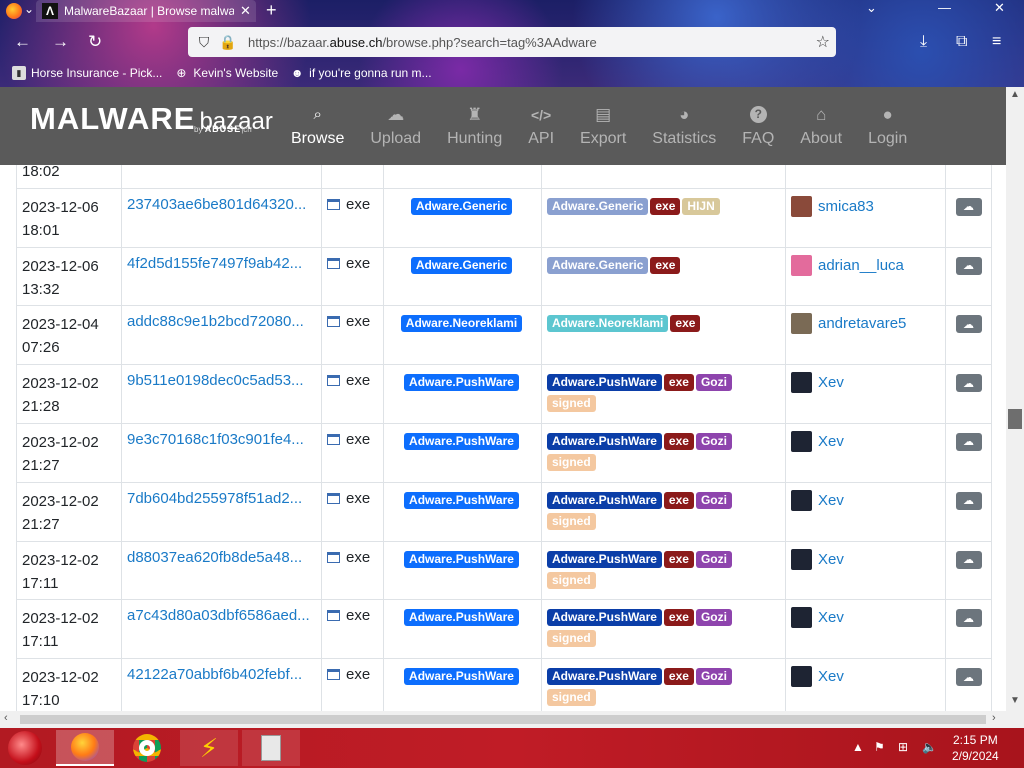  I want to click on menu-browse: ⌕ Browse, so click(317, 126).